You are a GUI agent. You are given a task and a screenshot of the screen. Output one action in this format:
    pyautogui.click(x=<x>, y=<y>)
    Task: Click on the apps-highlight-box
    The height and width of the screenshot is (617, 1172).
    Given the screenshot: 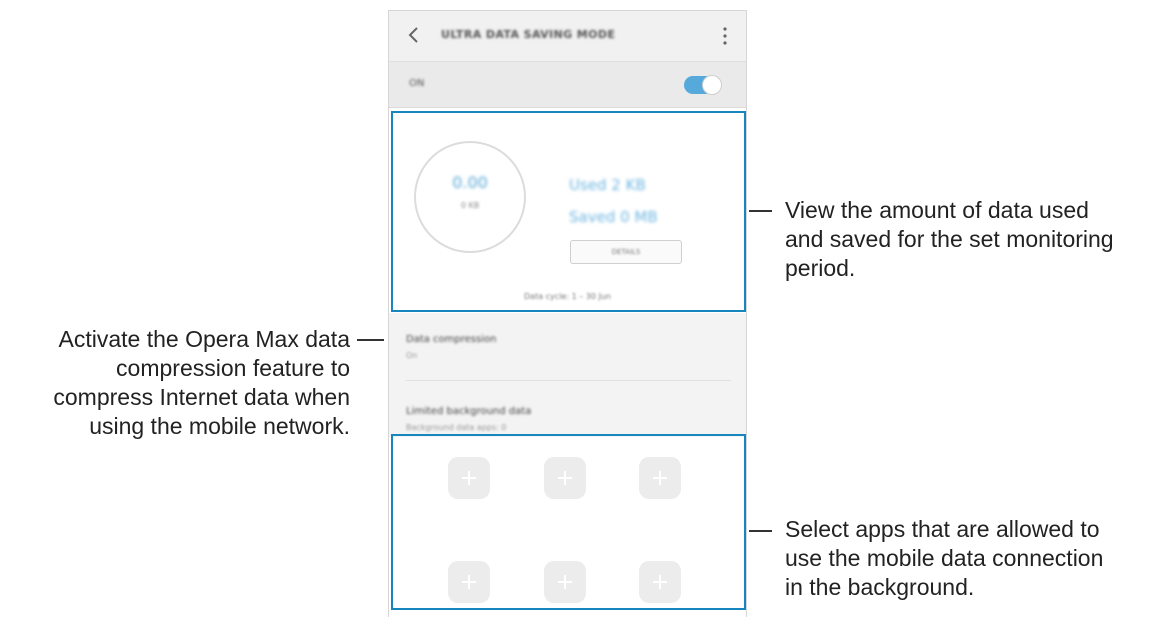 What is the action you would take?
    pyautogui.click(x=568, y=522)
    